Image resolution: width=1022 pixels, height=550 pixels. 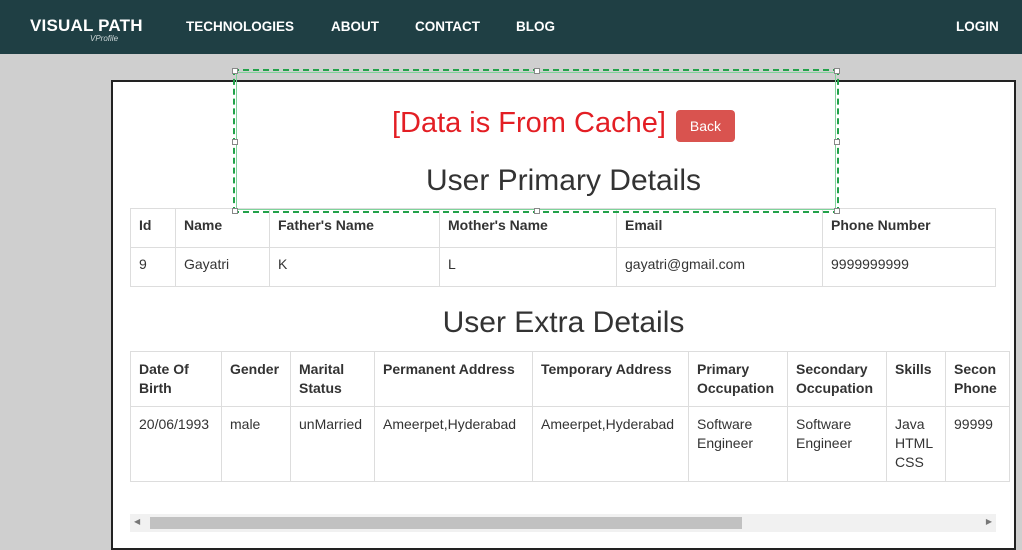 What do you see at coordinates (977, 26) in the screenshot?
I see `nav-login: LOGIN` at bounding box center [977, 26].